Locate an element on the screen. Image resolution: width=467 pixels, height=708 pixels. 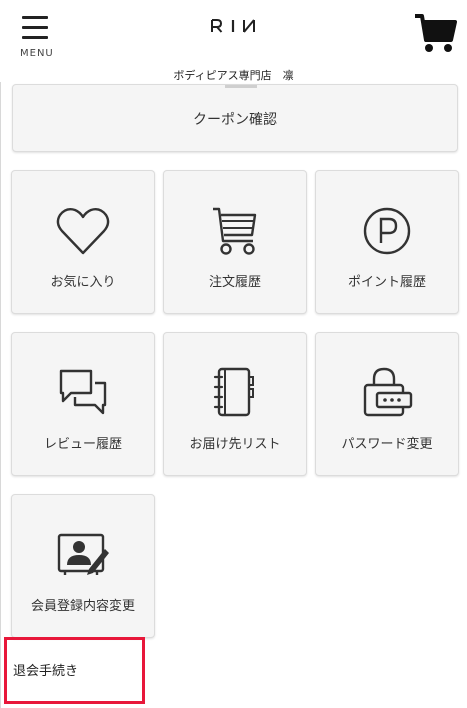
withdraw-link: 退会手続き is located at coordinates (74, 670).